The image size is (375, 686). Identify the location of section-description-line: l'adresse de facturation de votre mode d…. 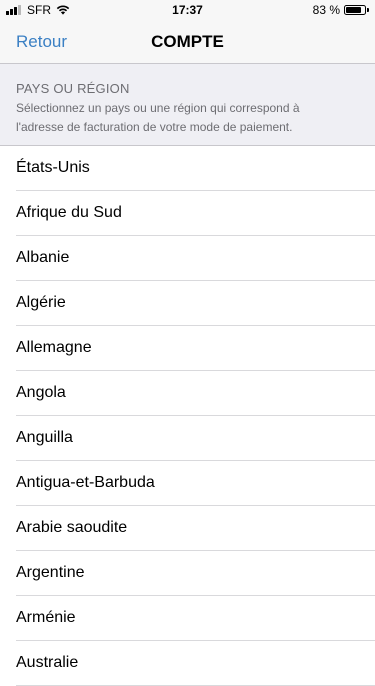
(154, 127).